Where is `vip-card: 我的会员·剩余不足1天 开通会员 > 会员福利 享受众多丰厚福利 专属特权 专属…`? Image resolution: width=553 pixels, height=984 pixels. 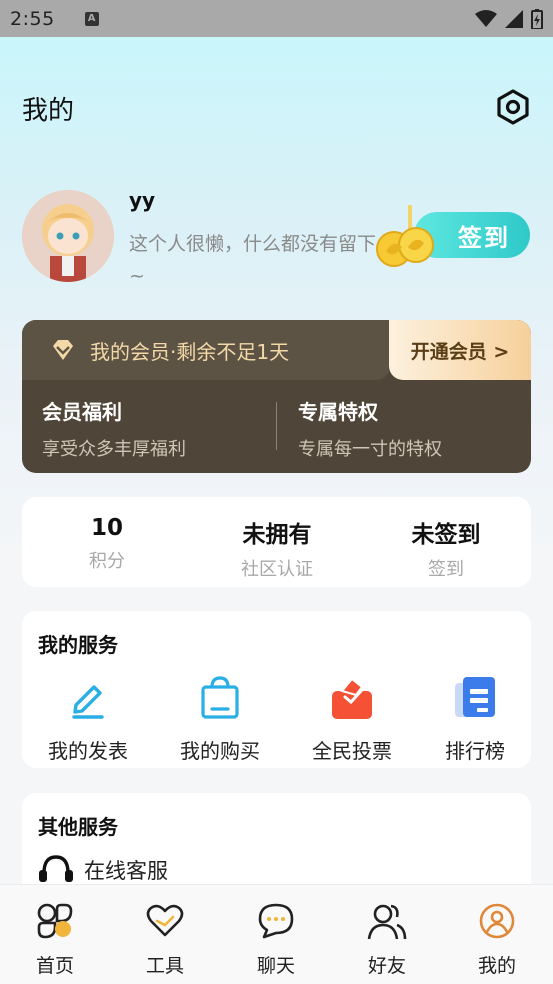 vip-card: 我的会员·剩余不足1天 开通会员 > 会员福利 享受众多丰厚福利 专属特权 专属… is located at coordinates (276, 396).